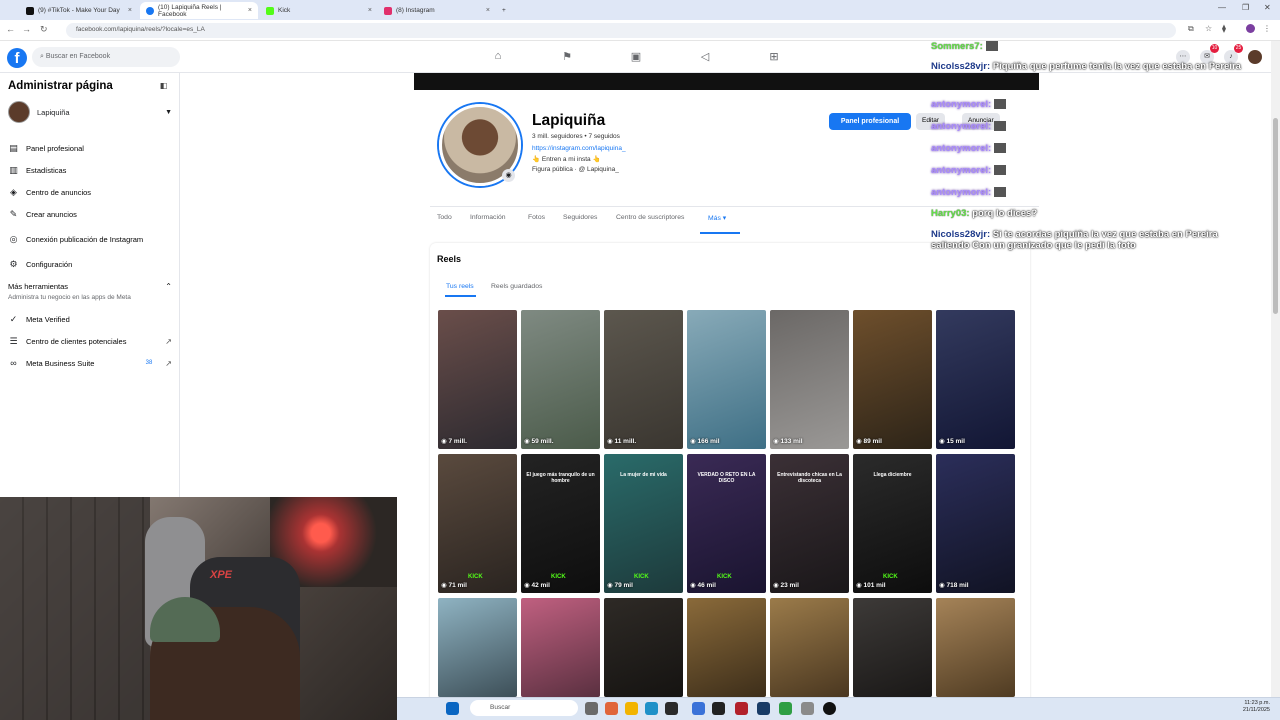 The image size is (1280, 720). What do you see at coordinates (90, 341) in the screenshot?
I see `sidebar-item-leads-center: ☰ Centro de clientes potenciales ↗` at bounding box center [90, 341].